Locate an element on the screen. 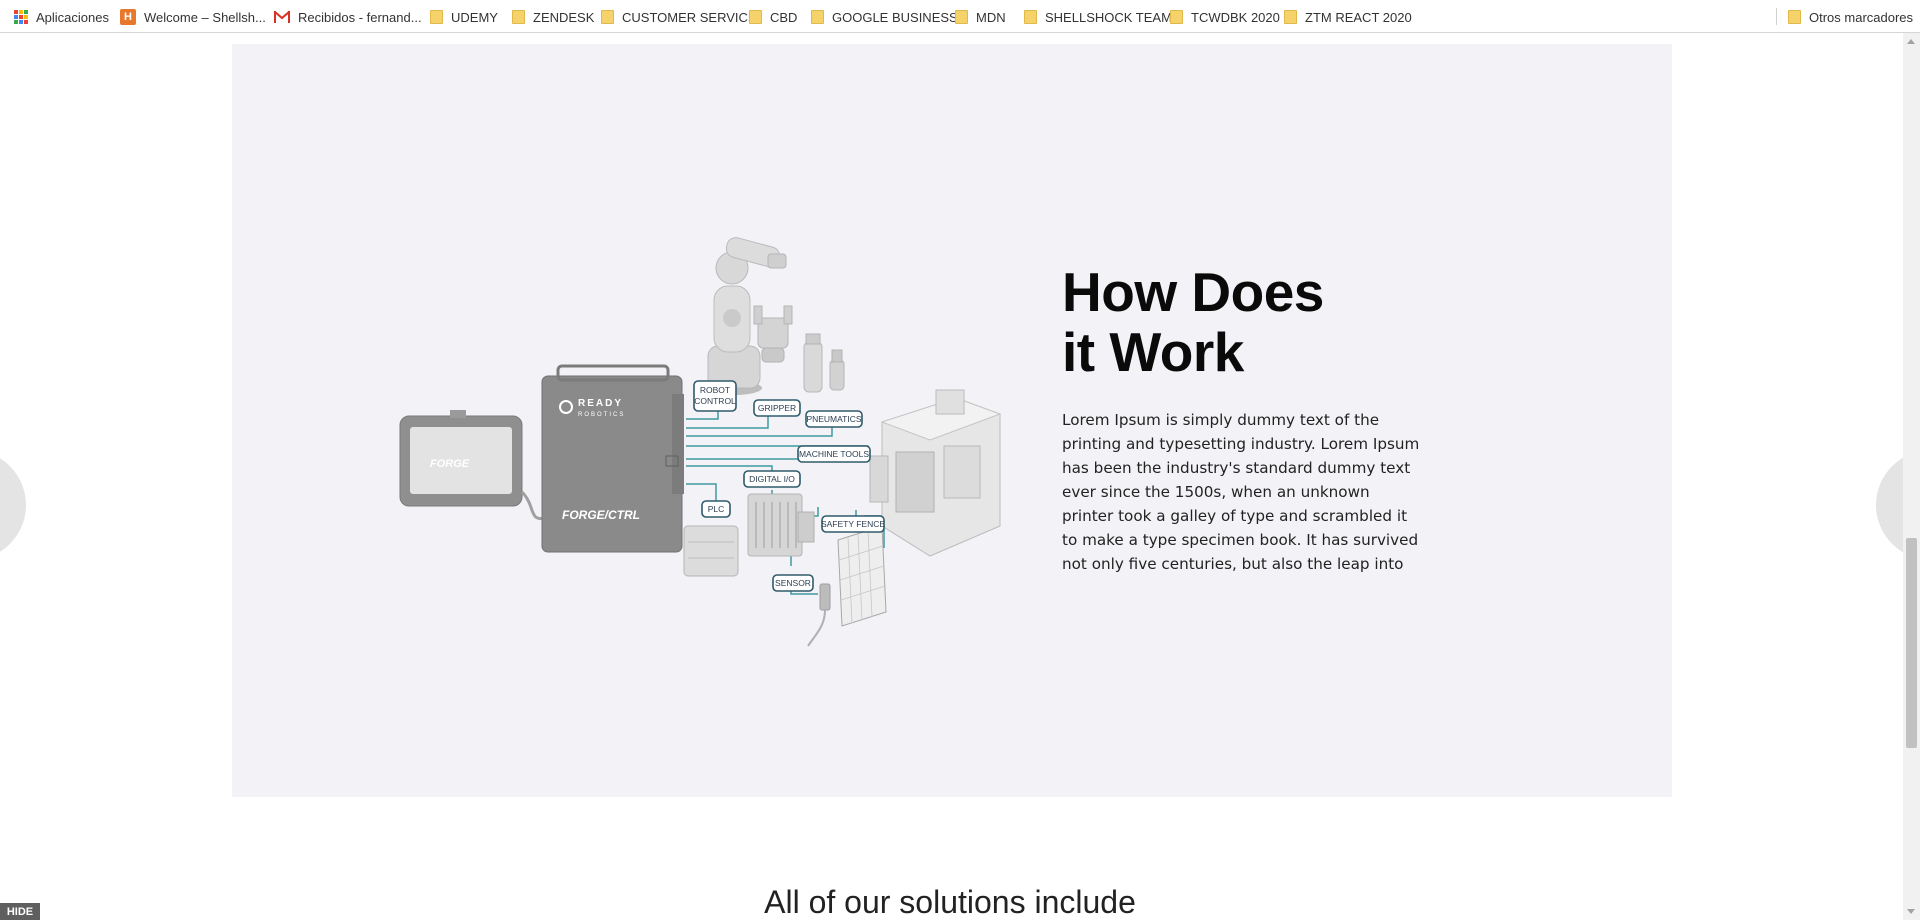 This screenshot has width=1920, height=921. bookmark-label: ZENDESK is located at coordinates (564, 17).